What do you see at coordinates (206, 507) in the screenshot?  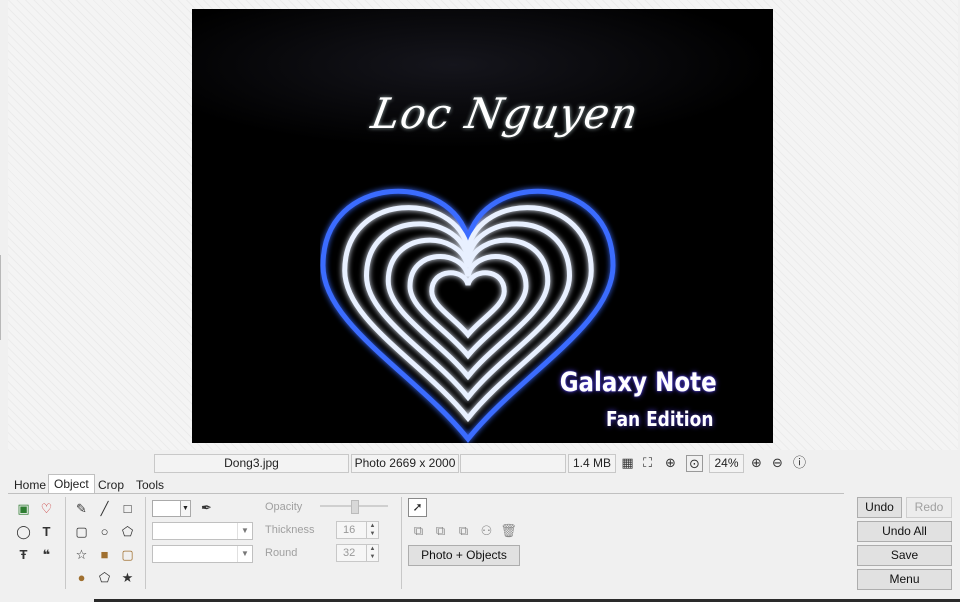 I see `eyedropper-icon: ✒` at bounding box center [206, 507].